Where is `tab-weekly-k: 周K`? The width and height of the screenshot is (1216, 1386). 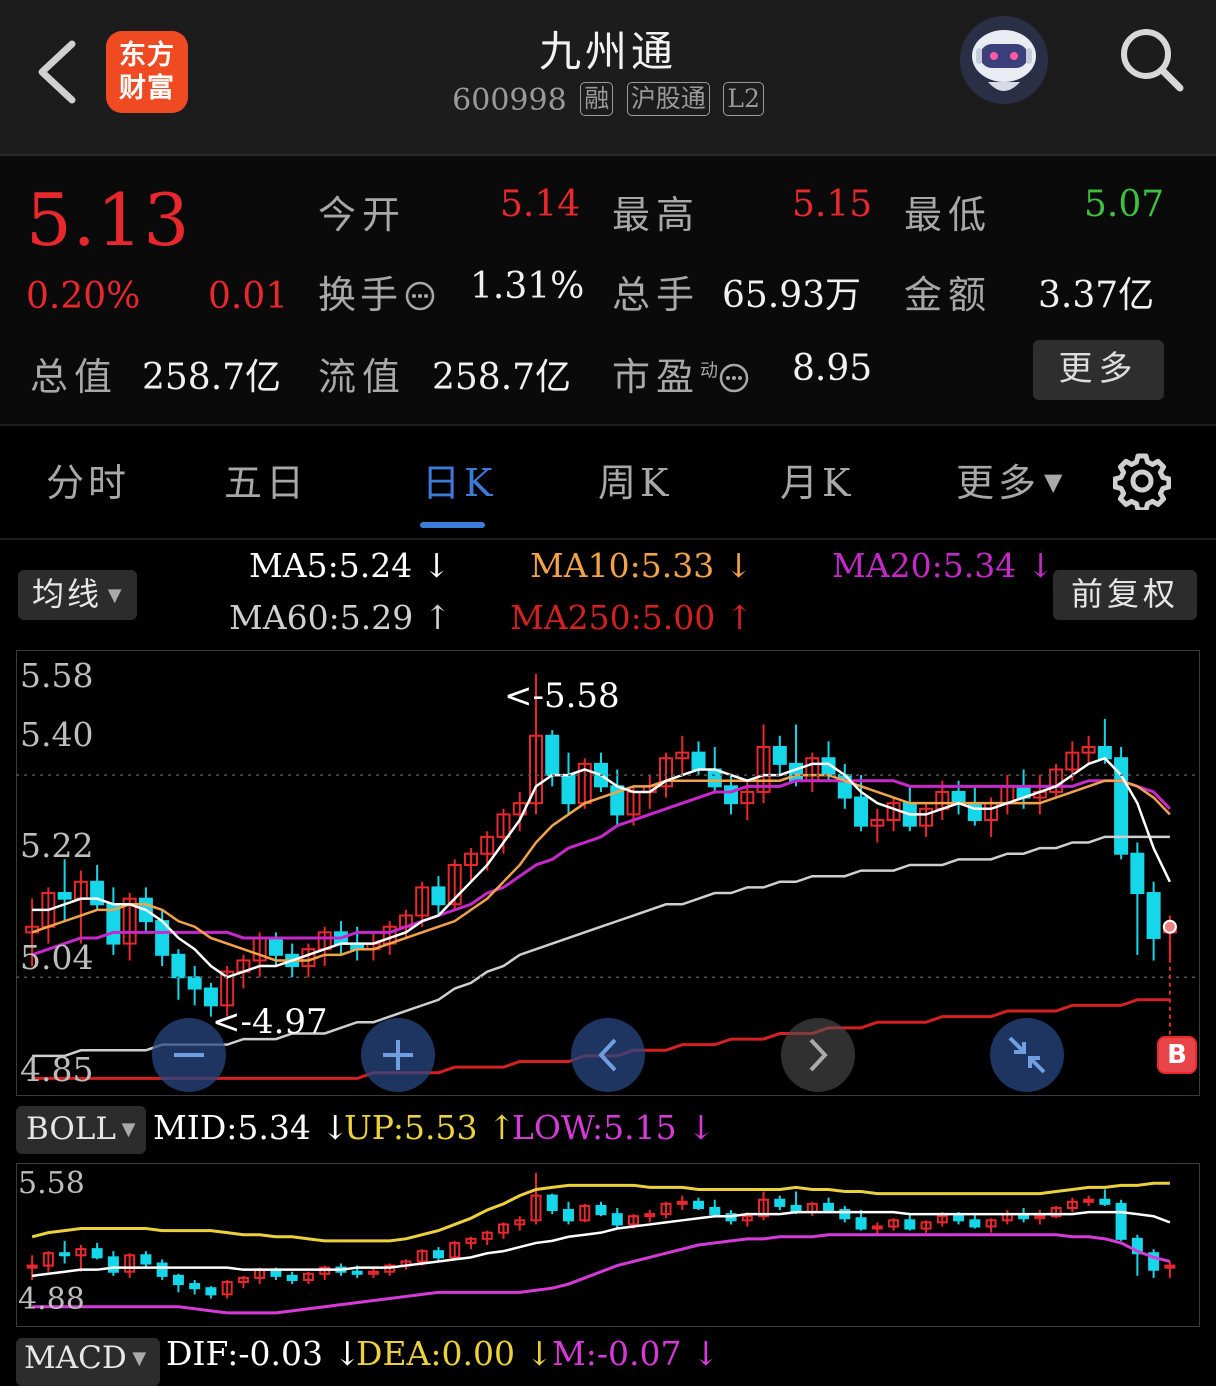 tab-weekly-k: 周K is located at coordinates (635, 479).